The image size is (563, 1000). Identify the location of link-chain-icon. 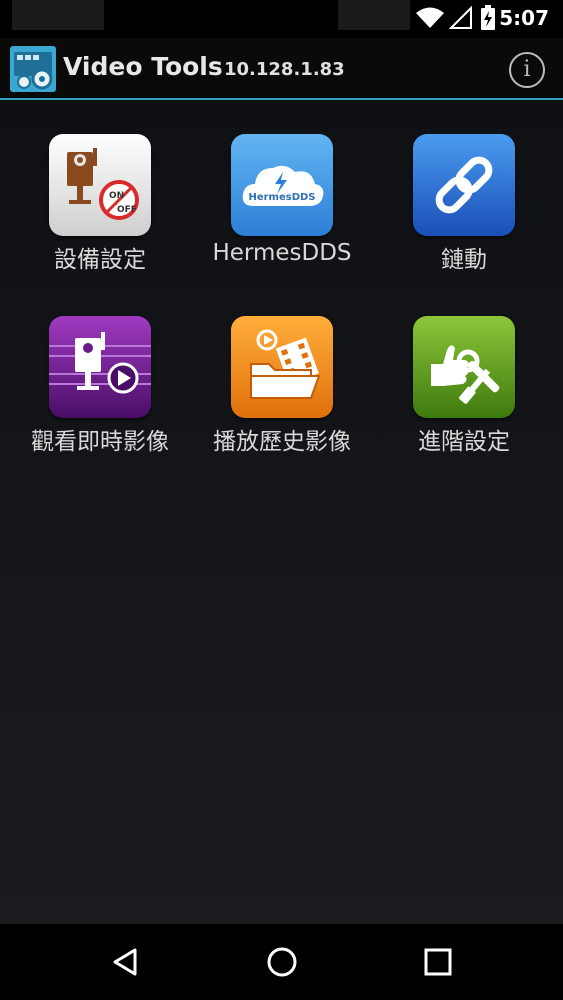
(464, 185).